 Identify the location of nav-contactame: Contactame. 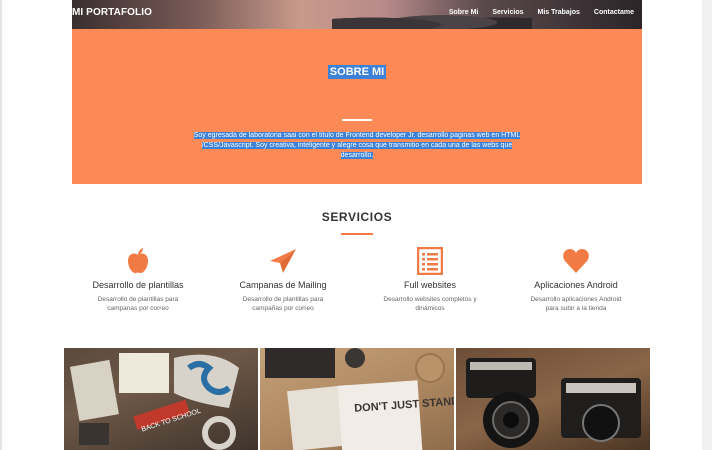
(614, 12).